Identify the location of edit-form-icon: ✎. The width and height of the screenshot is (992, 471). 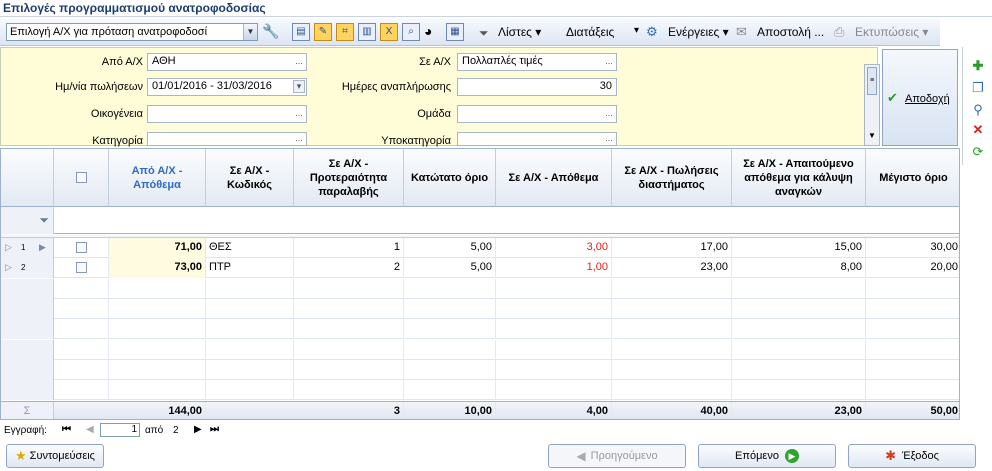
(323, 32).